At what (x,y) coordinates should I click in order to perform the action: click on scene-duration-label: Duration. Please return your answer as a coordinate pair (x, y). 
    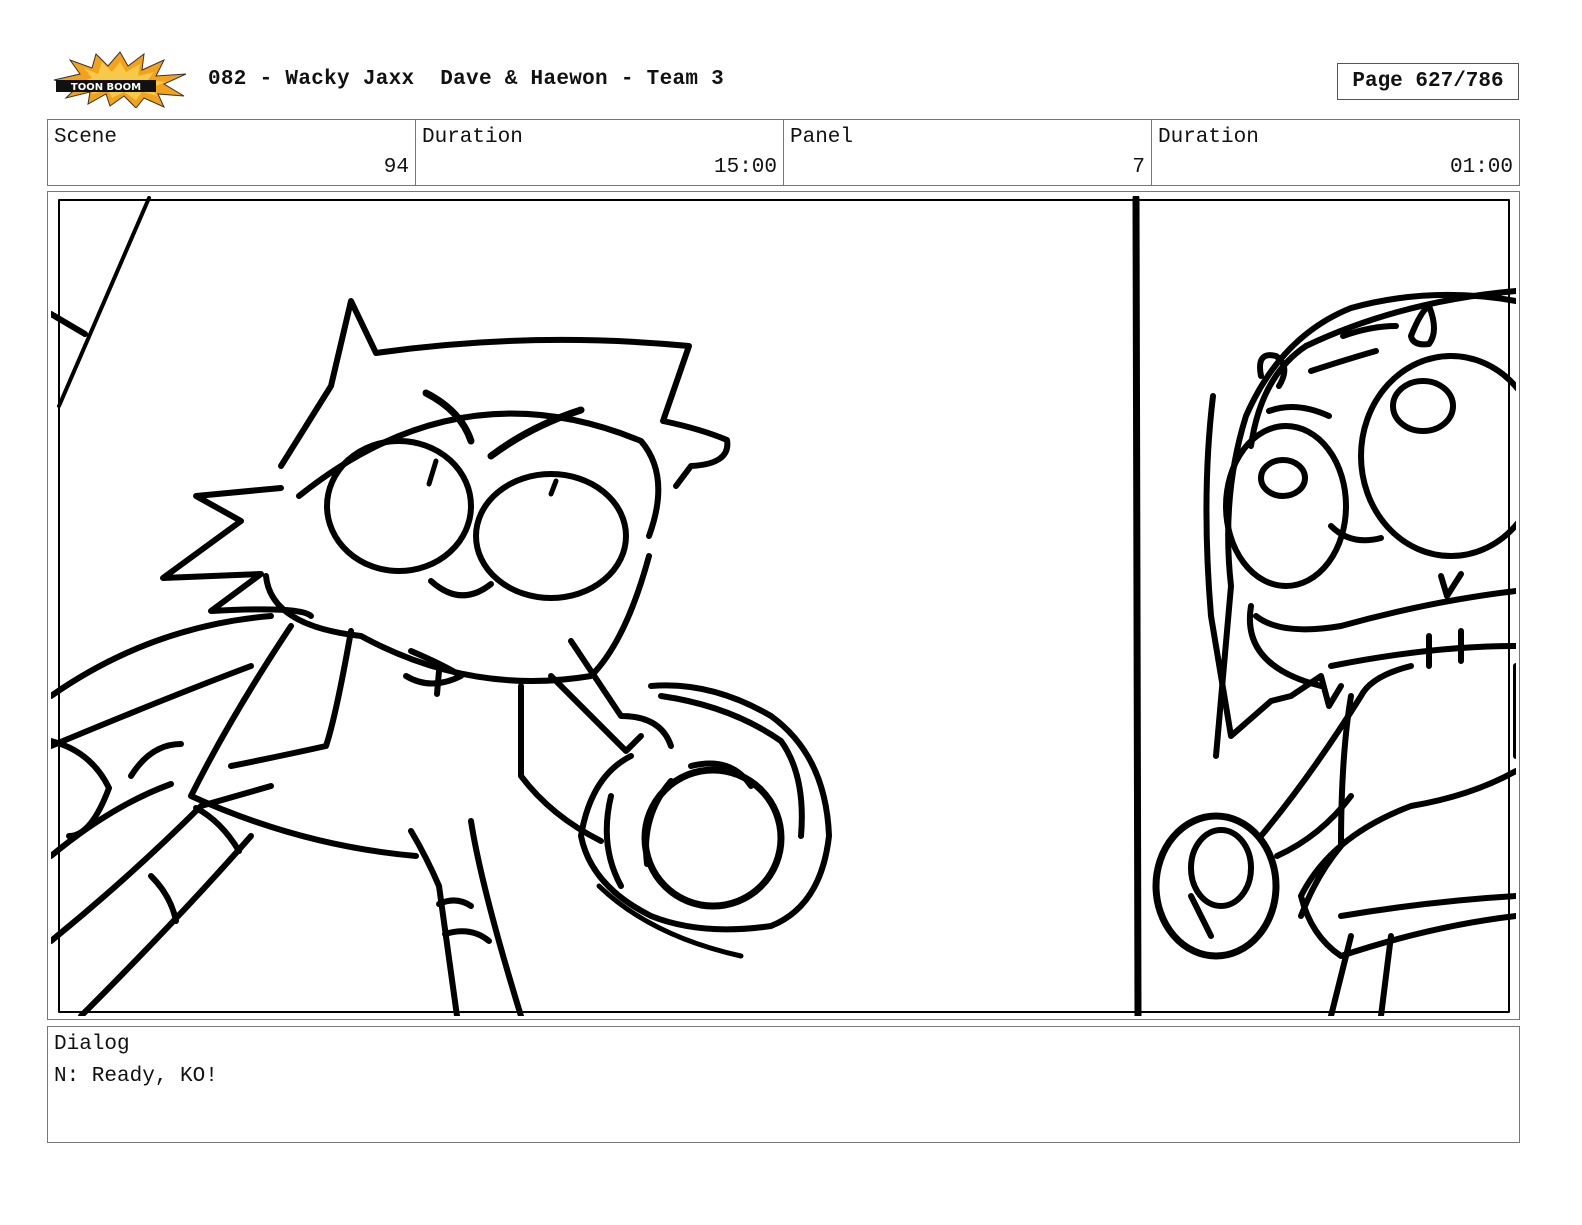
    Looking at the image, I should click on (472, 137).